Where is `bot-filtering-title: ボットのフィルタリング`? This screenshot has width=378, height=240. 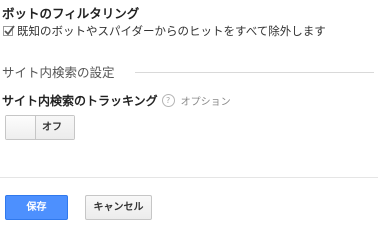
bot-filtering-title: ボットのフィルタリング is located at coordinates (71, 13).